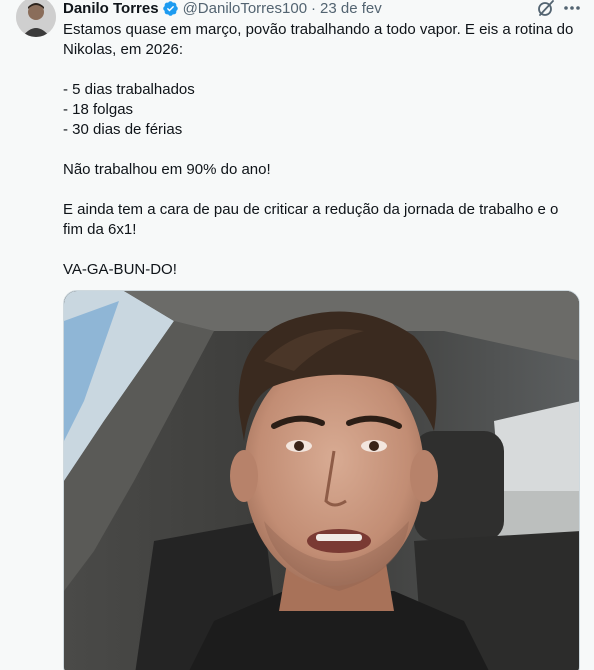 Image resolution: width=594 pixels, height=670 pixels. I want to click on avatar, so click(36, 18).